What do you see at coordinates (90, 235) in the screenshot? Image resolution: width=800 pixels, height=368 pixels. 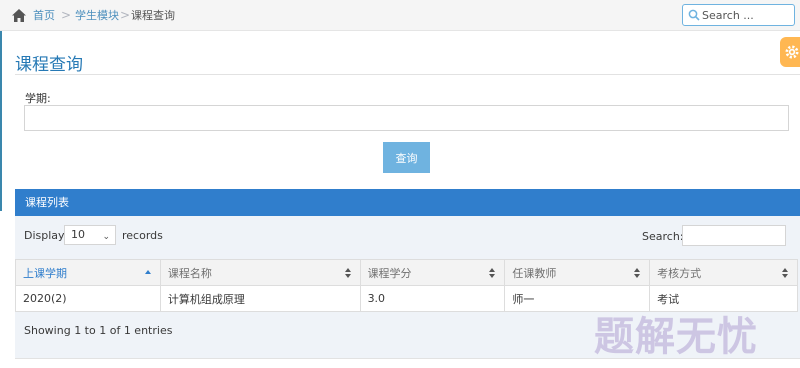 I see `page-length-select: 10 ⌄` at bounding box center [90, 235].